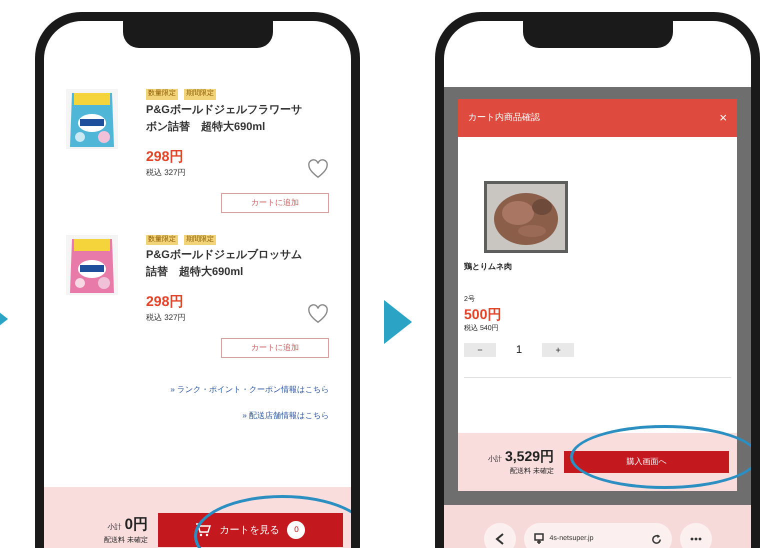  What do you see at coordinates (224, 118) in the screenshot?
I see `product-name: P&Gボールドジェルフラワーサボン詰替 超特大690ml` at bounding box center [224, 118].